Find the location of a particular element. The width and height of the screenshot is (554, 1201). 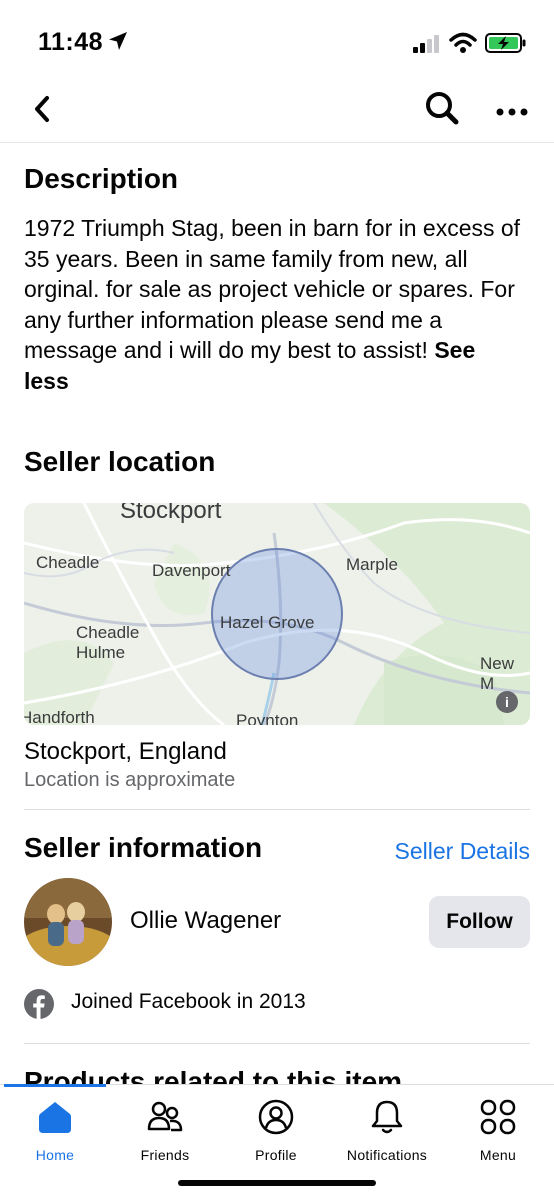

map-label: Marple is located at coordinates (372, 564).